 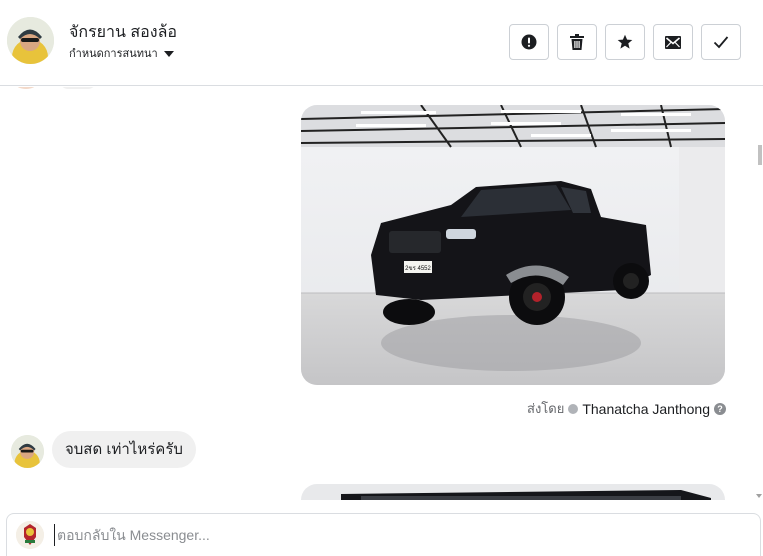 I want to click on license-plate-text: 2ขร 4552, so click(x=418, y=268).